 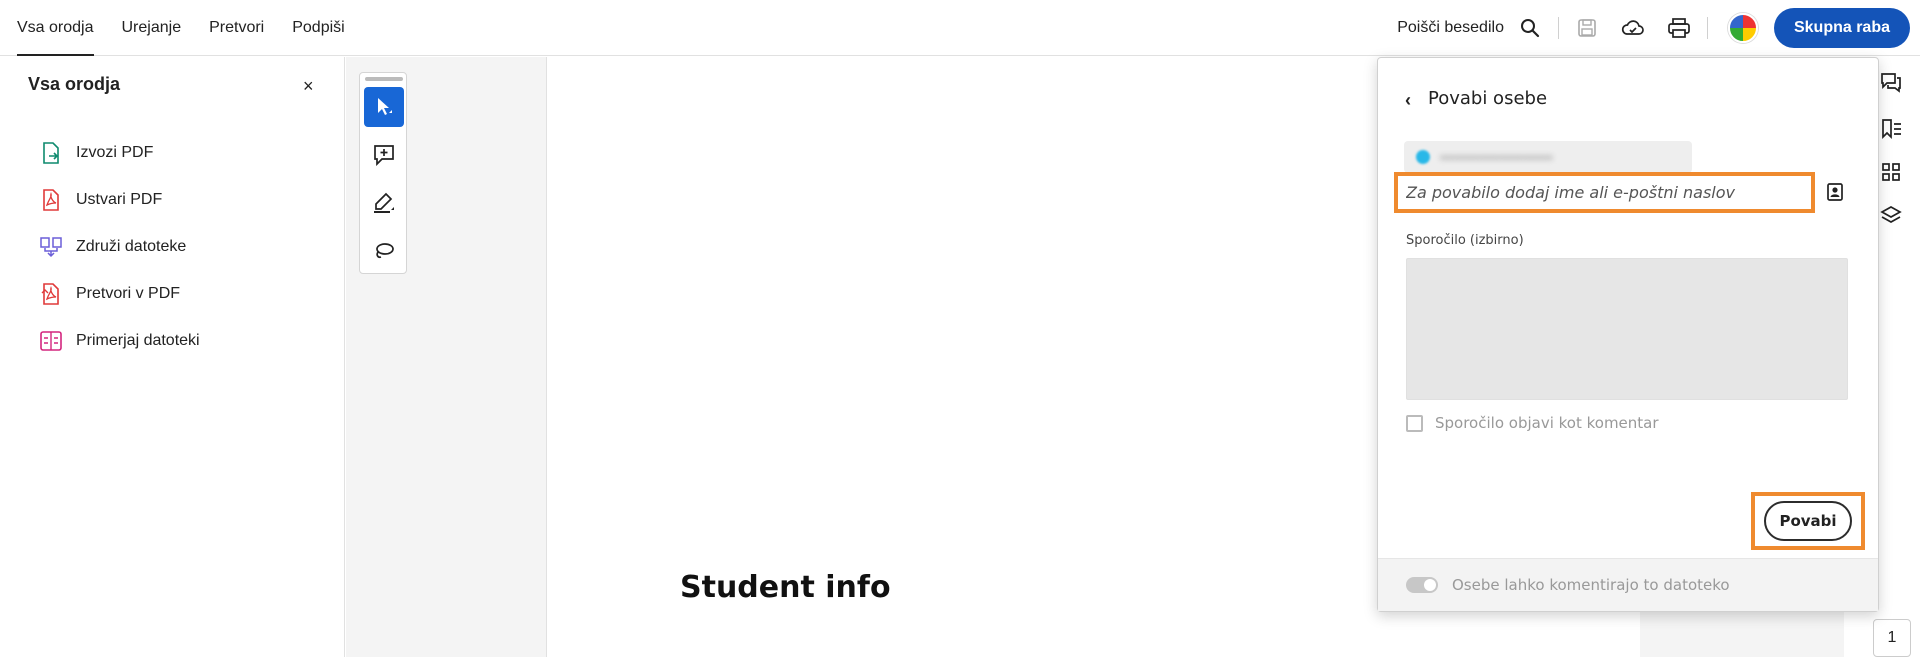 I want to click on tool-item-label: Primerjaj datoteki, so click(x=138, y=340).